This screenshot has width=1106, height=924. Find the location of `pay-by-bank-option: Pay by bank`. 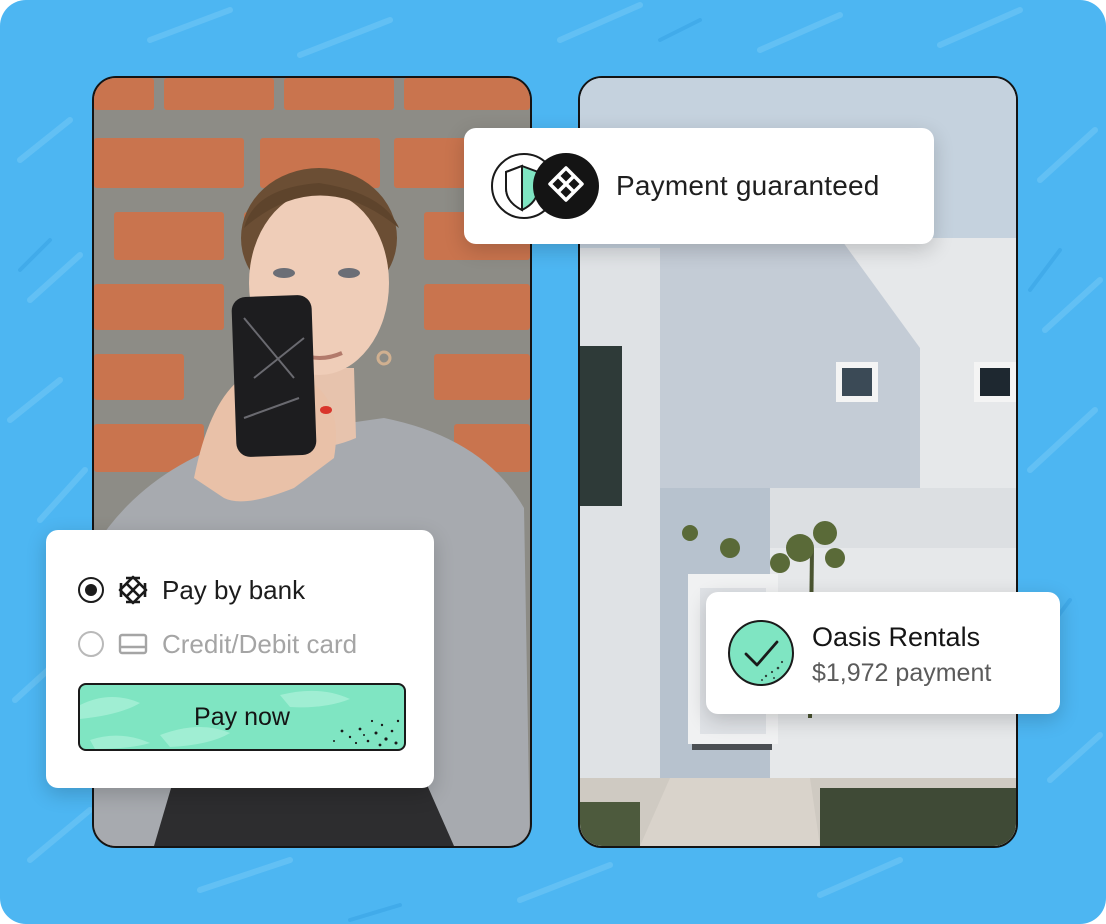

pay-by-bank-option: Pay by bank is located at coordinates (191, 590).